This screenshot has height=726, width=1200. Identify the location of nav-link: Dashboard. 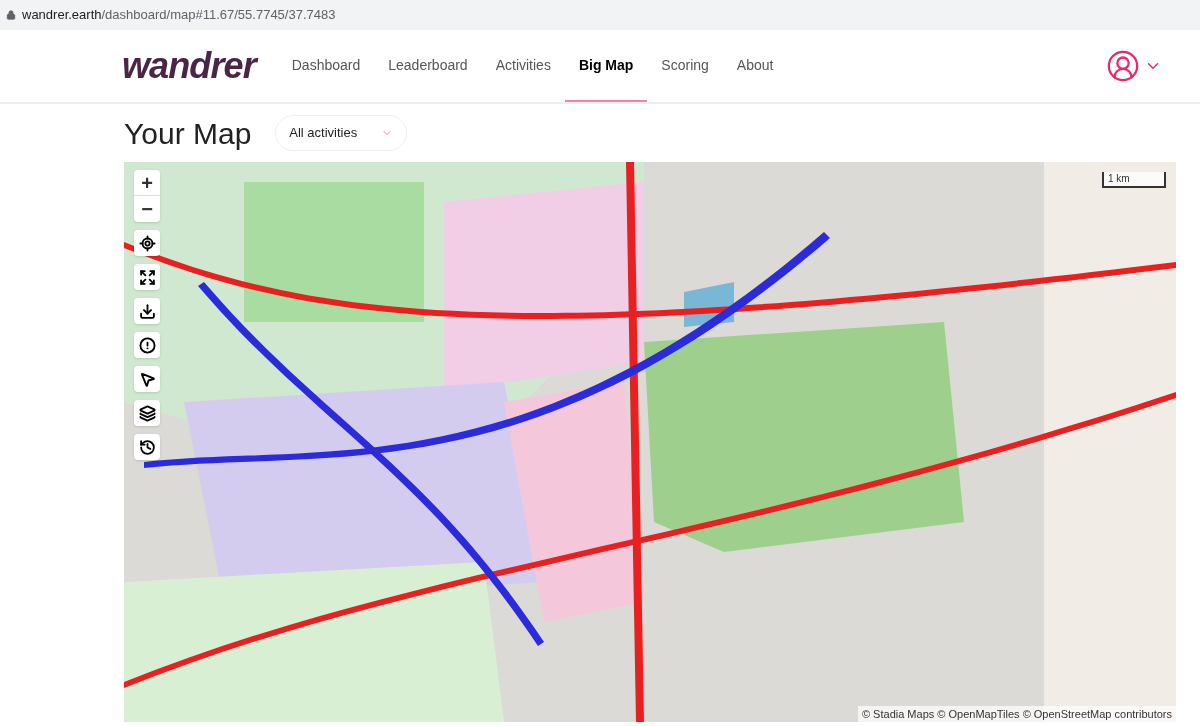
(326, 66).